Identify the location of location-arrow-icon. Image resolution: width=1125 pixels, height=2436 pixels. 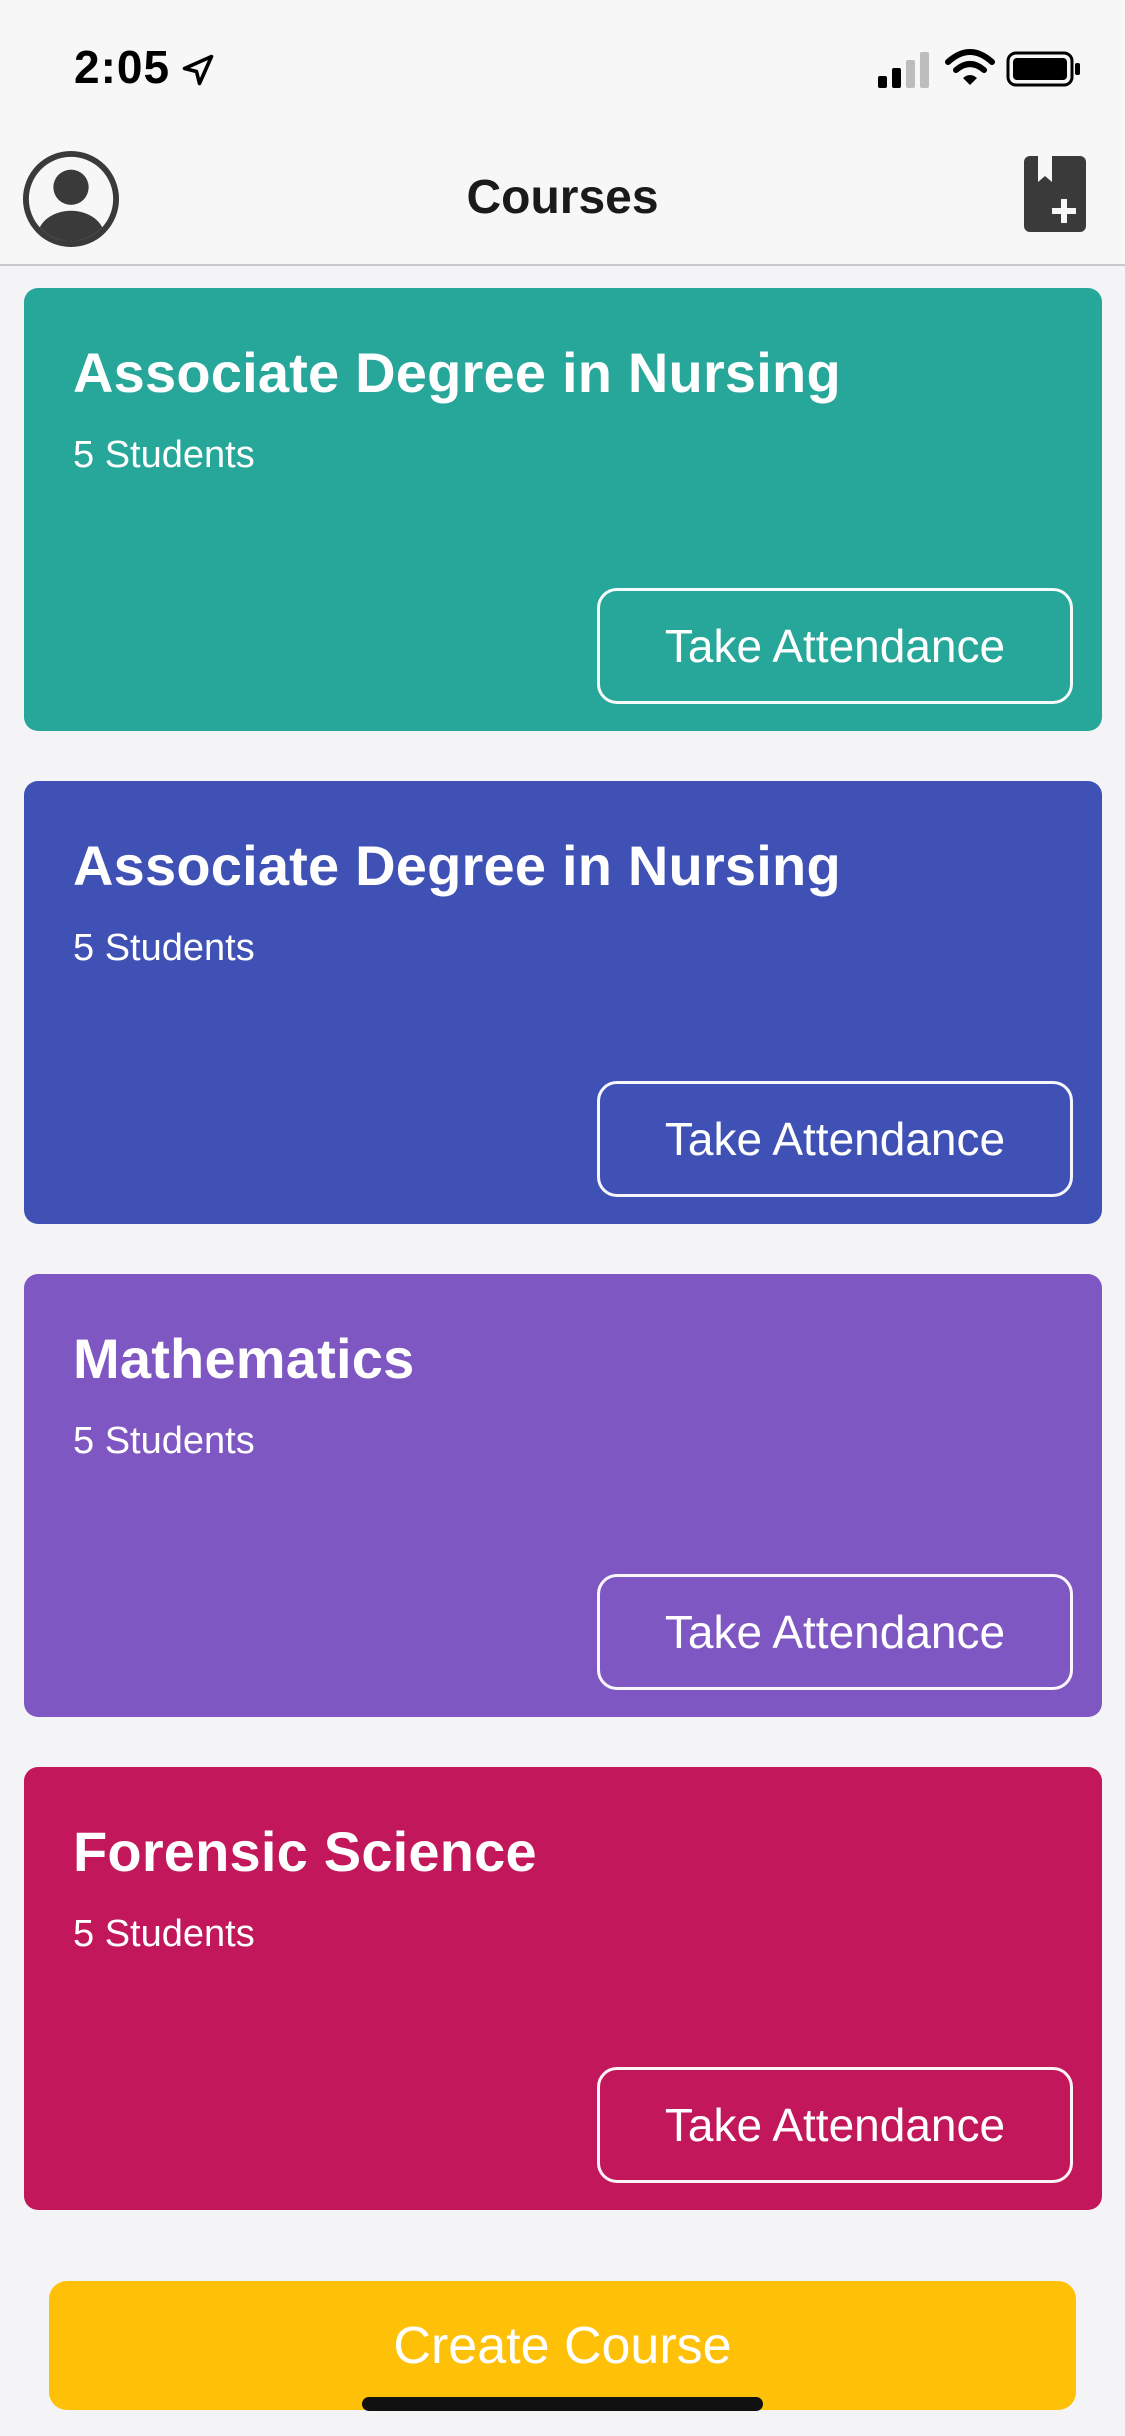
(198, 70).